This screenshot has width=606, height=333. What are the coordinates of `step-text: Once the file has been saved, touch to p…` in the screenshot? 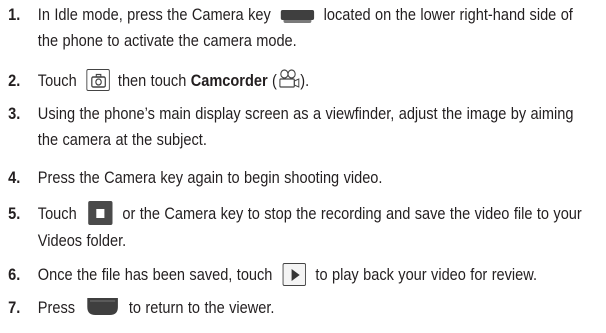 It's located at (312, 275).